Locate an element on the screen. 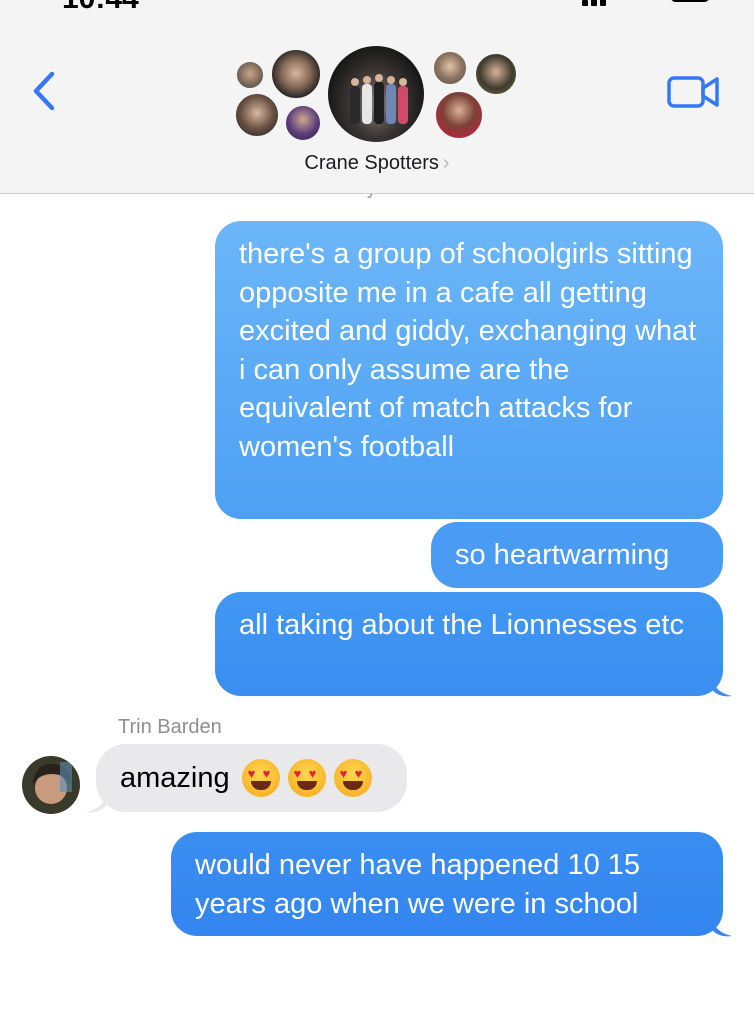  incoming-message-bubble: amazing ♥ ♥ ♥ ♥ ♥ ♥ is located at coordinates (251, 778).